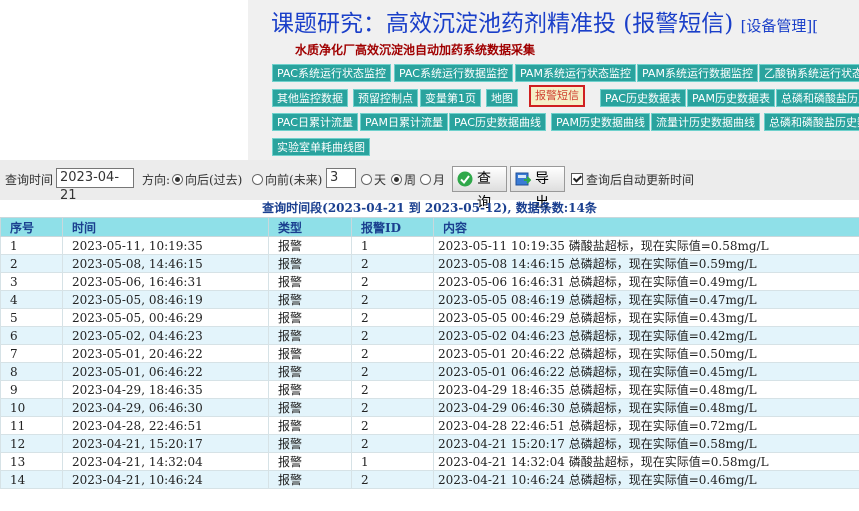  I want to click on cell-content: 2023-05-02 04:46:23 总磷超标，现在实际值=0.42mg/L, so click(646, 335).